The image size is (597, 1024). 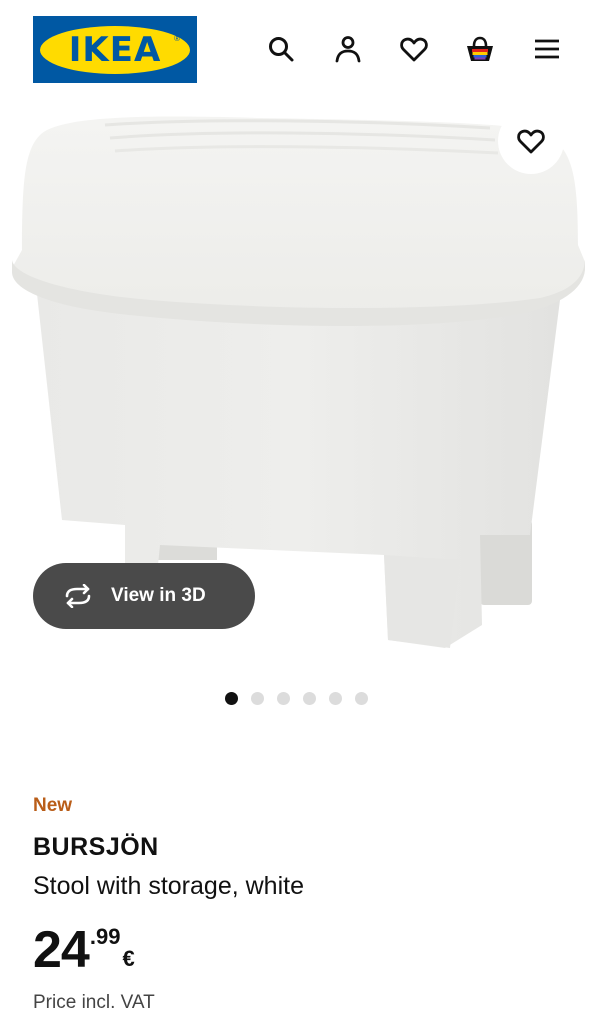 I want to click on ikea-logo: IKEA ®, so click(x=115, y=49).